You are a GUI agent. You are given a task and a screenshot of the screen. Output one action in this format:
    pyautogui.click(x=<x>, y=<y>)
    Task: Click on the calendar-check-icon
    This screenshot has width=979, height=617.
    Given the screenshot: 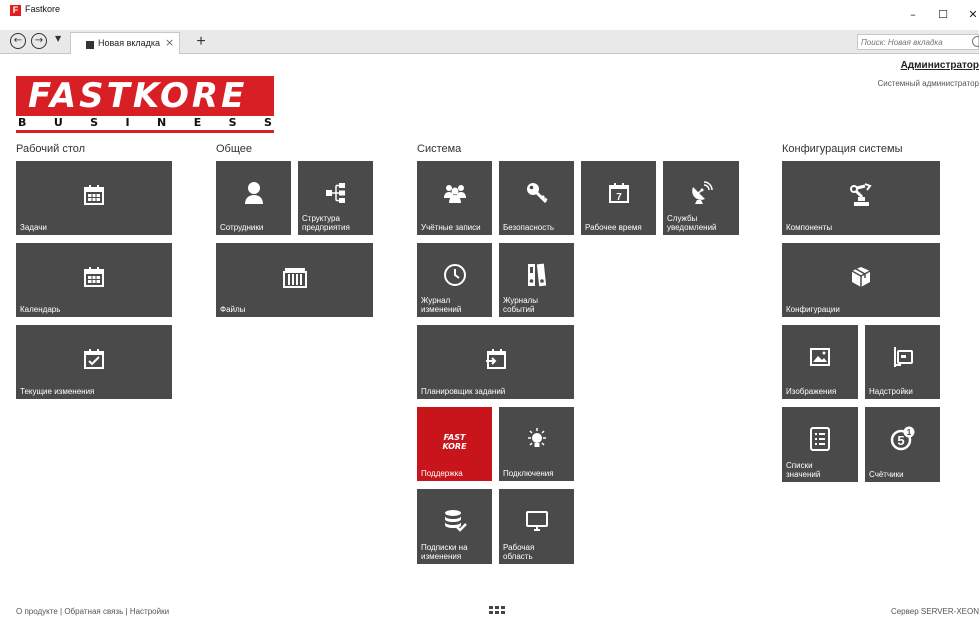 What is the action you would take?
    pyautogui.click(x=94, y=359)
    